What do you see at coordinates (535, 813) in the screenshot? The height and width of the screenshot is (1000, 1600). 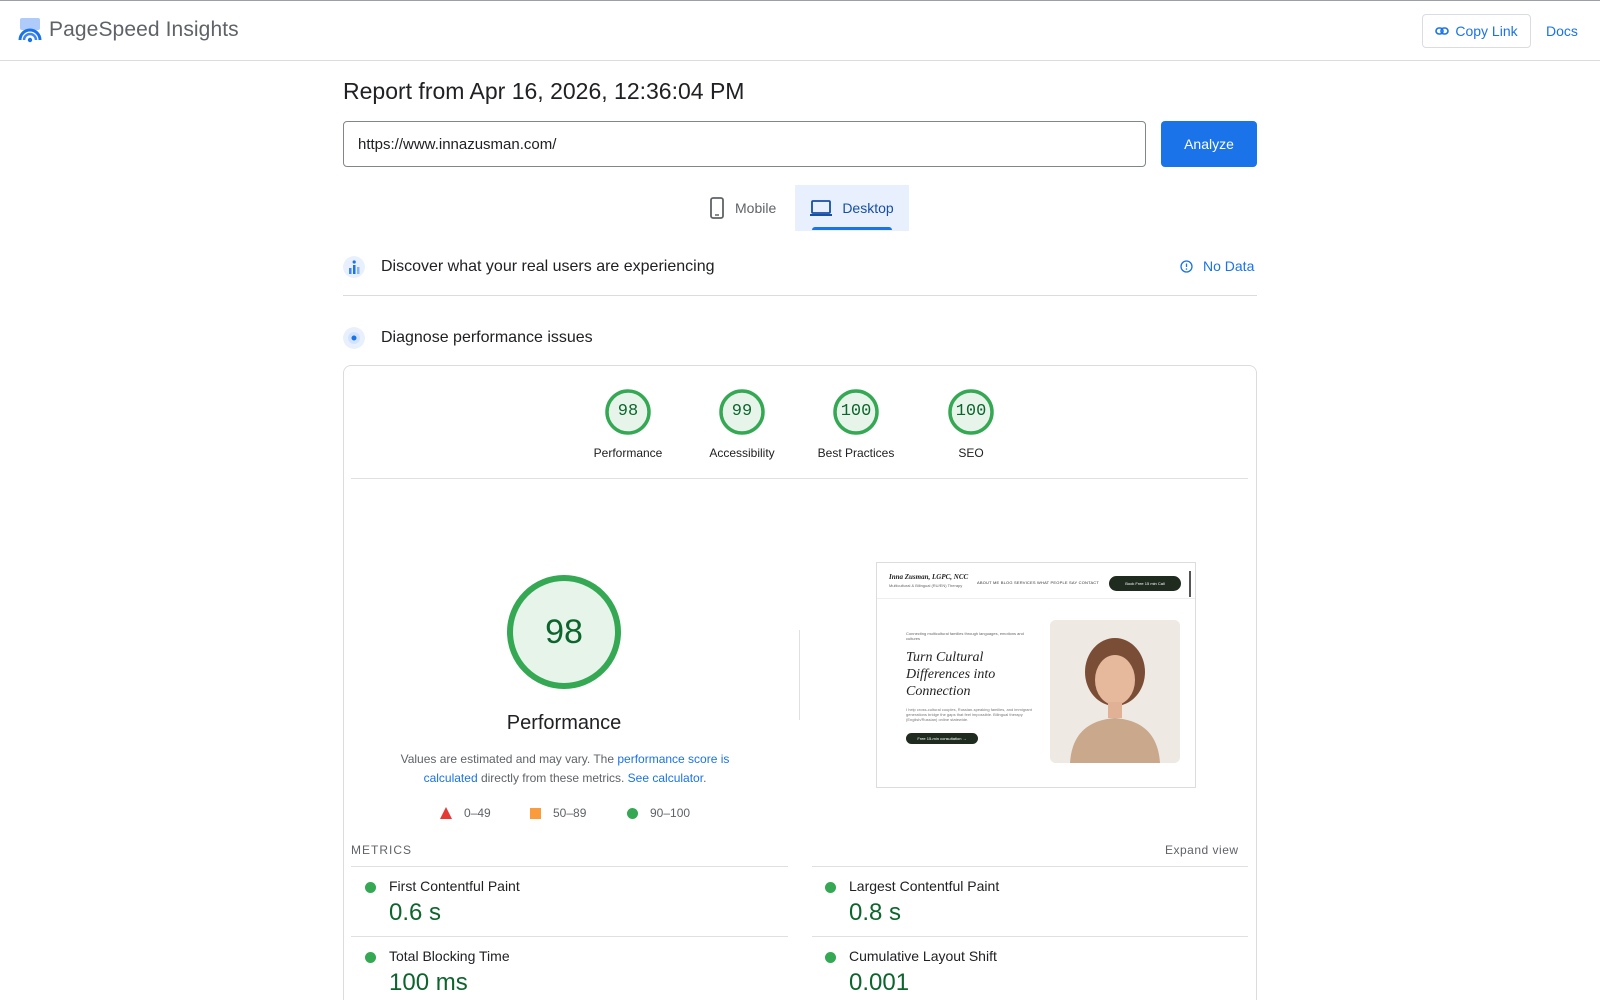 I see `square-icon` at bounding box center [535, 813].